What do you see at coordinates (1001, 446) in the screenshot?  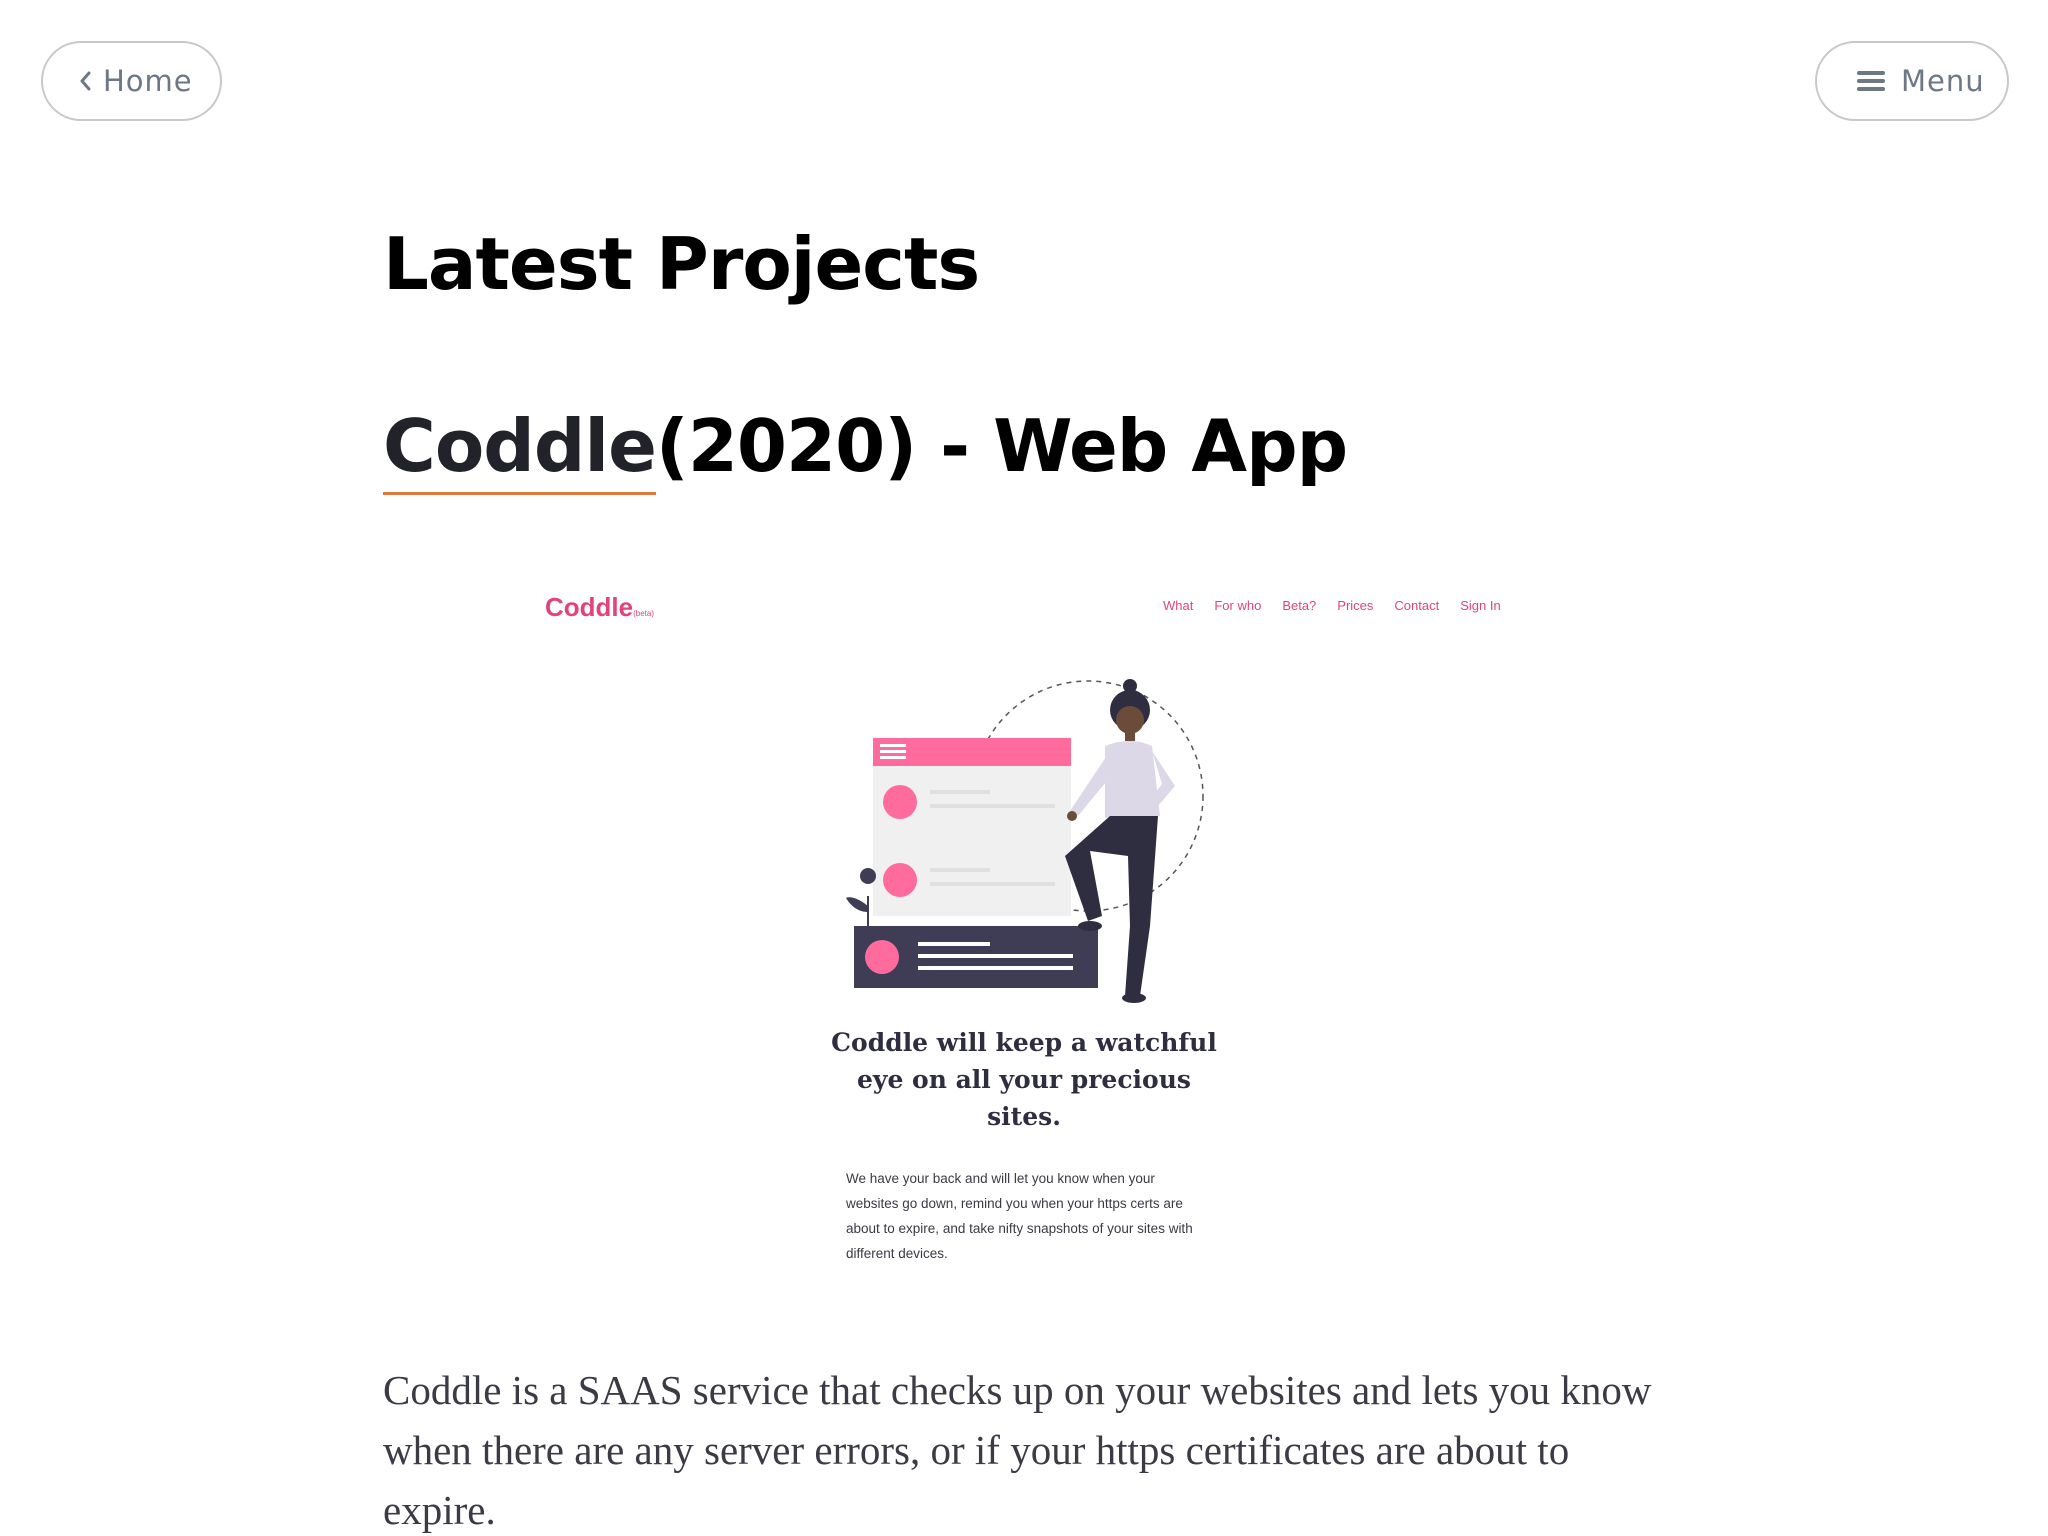 I see `project-title-suffix: (2020) - Web App` at bounding box center [1001, 446].